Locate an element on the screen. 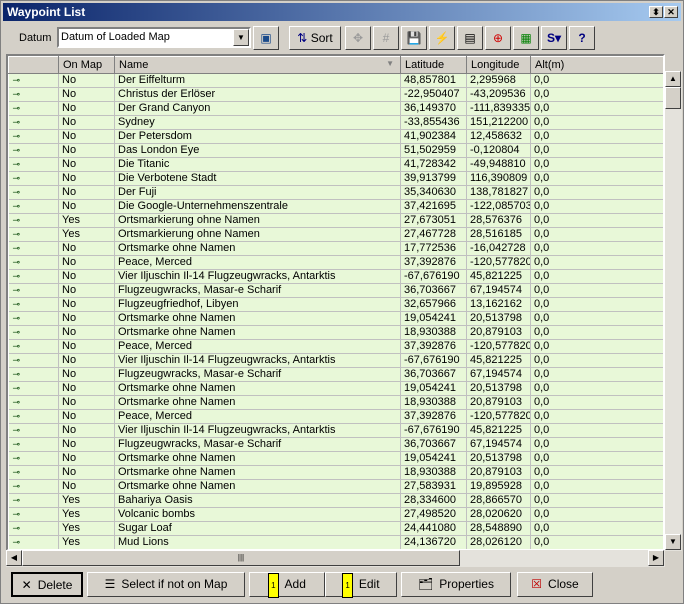 This screenshot has height=604, width=684. table-row: ⊸ No Die Titanic 41,728342 -49,948810 0,0 is located at coordinates (335, 164).